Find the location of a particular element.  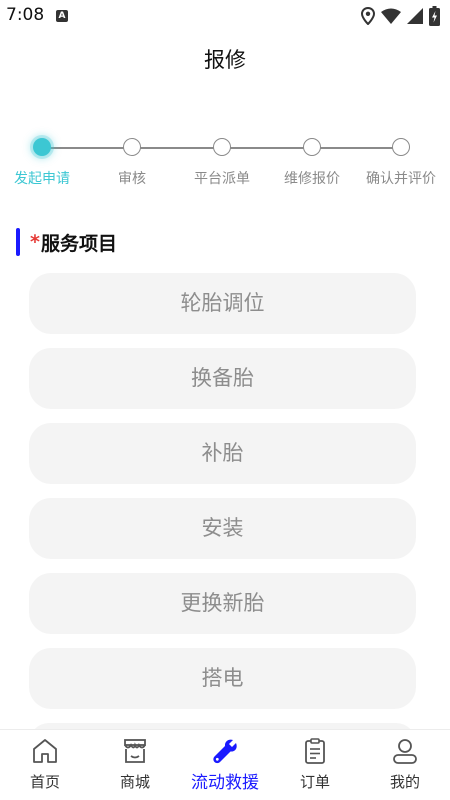

step-label: 发起申请 is located at coordinates (42, 179).